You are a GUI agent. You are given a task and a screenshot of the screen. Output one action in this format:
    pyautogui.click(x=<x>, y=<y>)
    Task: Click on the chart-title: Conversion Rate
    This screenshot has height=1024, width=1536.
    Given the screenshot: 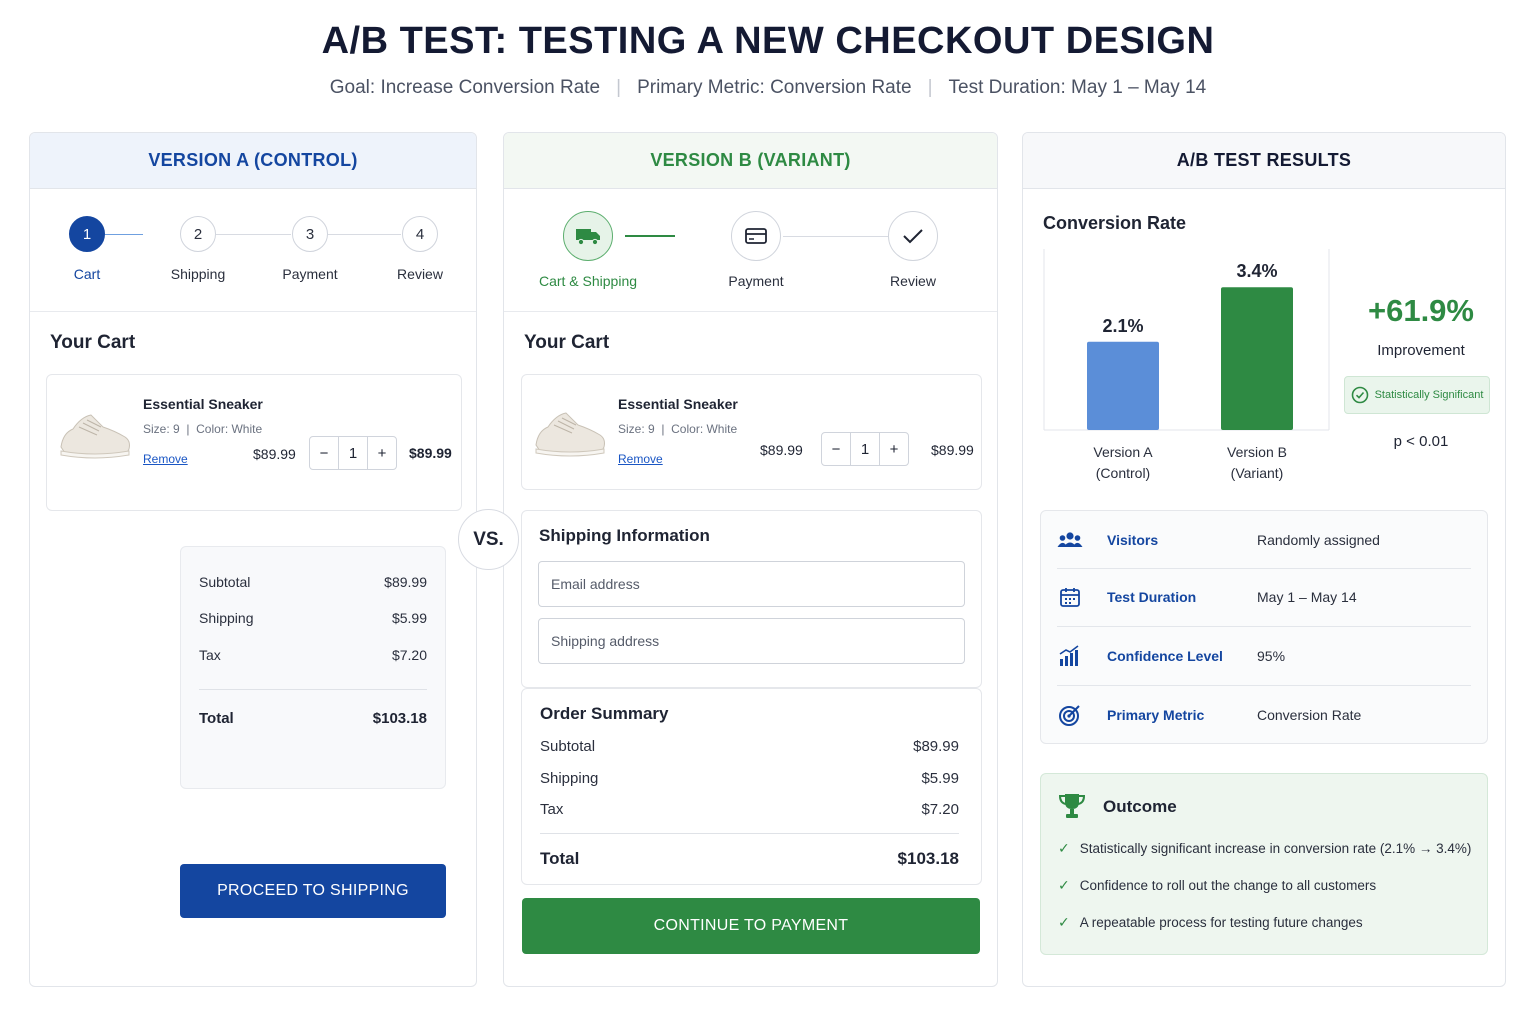 What is the action you would take?
    pyautogui.click(x=1115, y=223)
    